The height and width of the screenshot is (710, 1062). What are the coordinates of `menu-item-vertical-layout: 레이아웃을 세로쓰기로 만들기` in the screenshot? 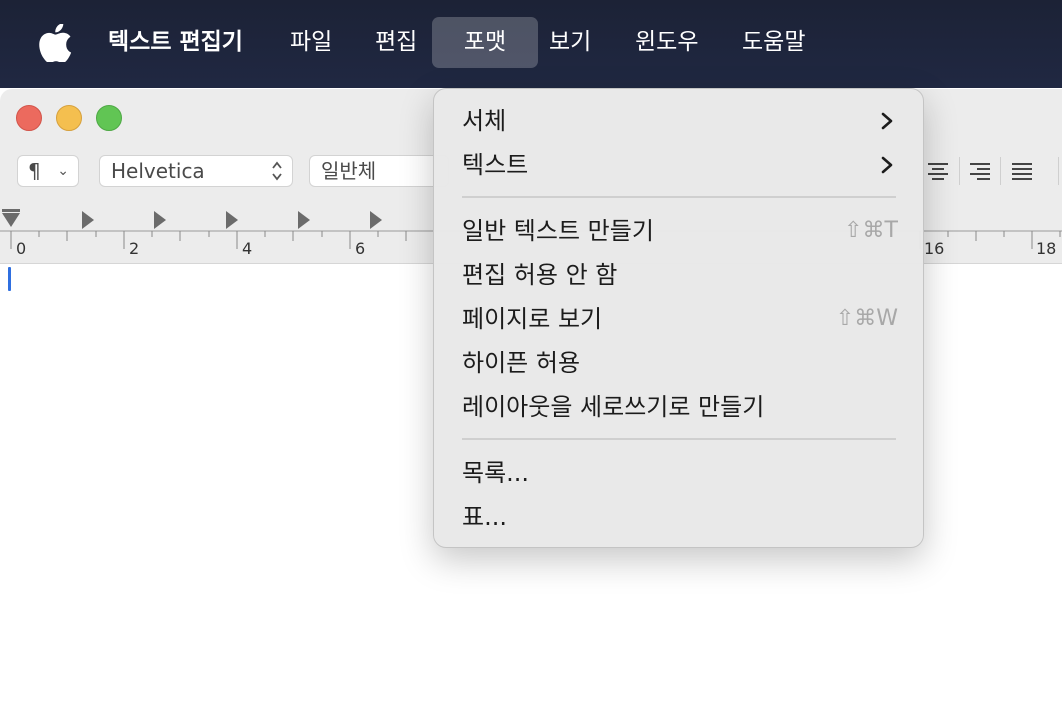 It's located at (680, 407).